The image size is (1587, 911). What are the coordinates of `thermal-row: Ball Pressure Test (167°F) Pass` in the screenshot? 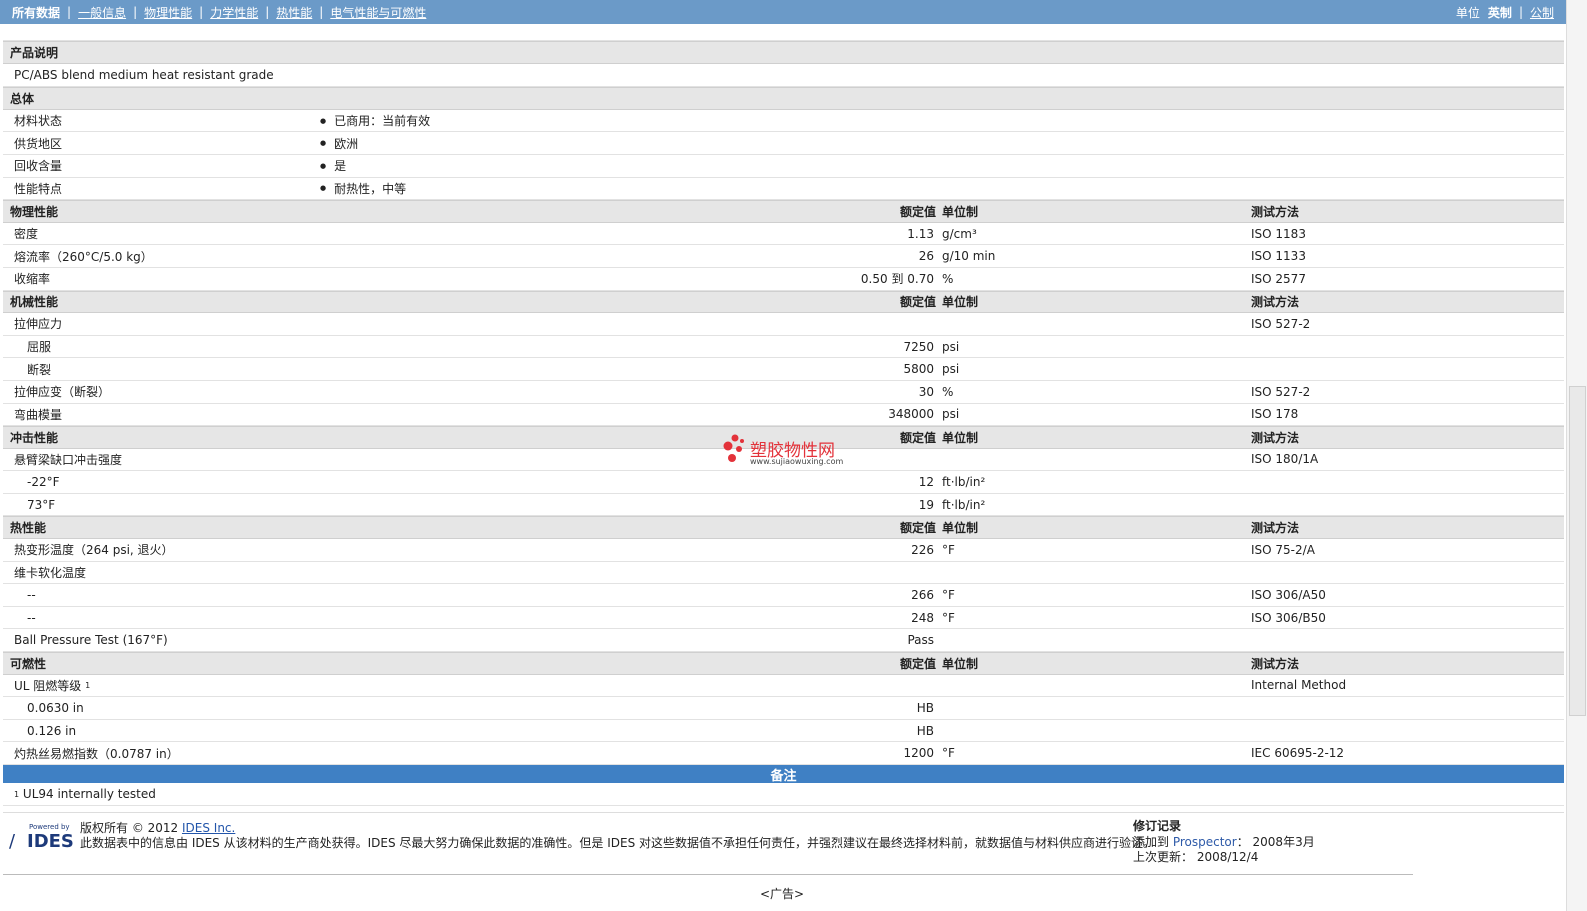 It's located at (783, 641).